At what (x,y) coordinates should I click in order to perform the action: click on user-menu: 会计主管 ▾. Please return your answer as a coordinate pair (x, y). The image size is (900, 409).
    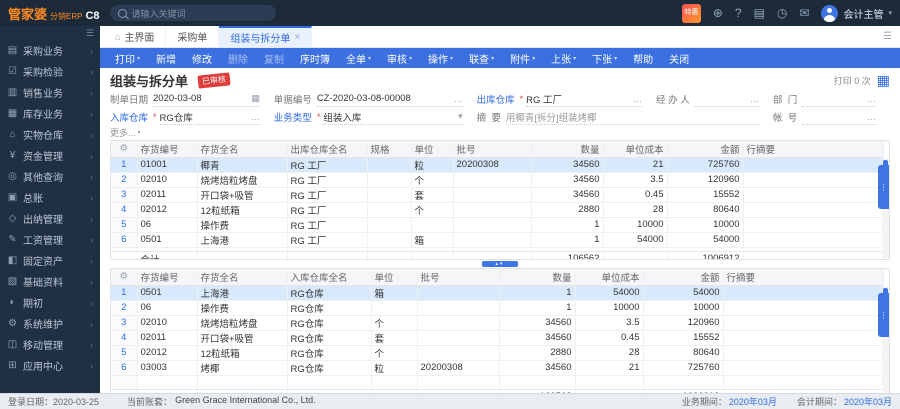
    Looking at the image, I should click on (856, 13).